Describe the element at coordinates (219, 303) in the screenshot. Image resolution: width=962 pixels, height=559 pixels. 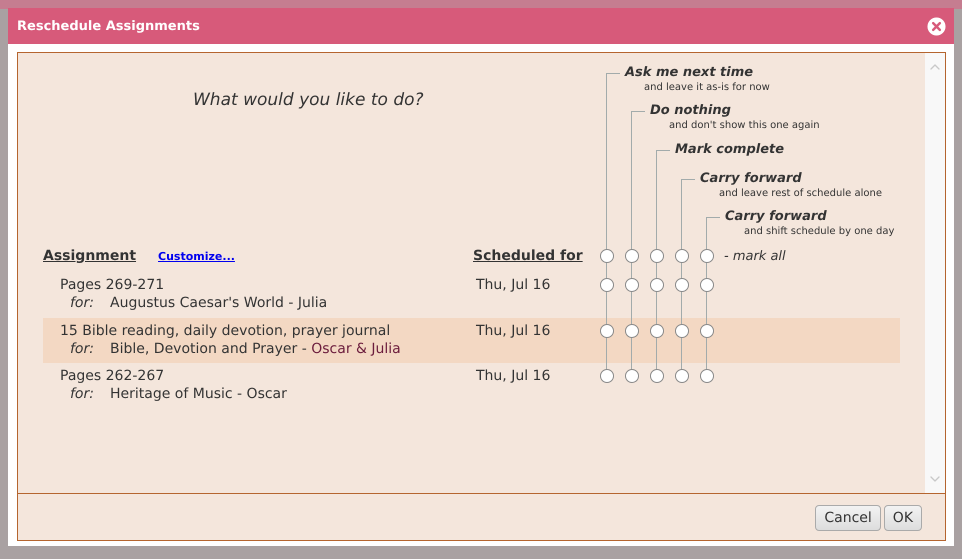
I see `course-text: Augustus Caesar's World - Julia` at that location.